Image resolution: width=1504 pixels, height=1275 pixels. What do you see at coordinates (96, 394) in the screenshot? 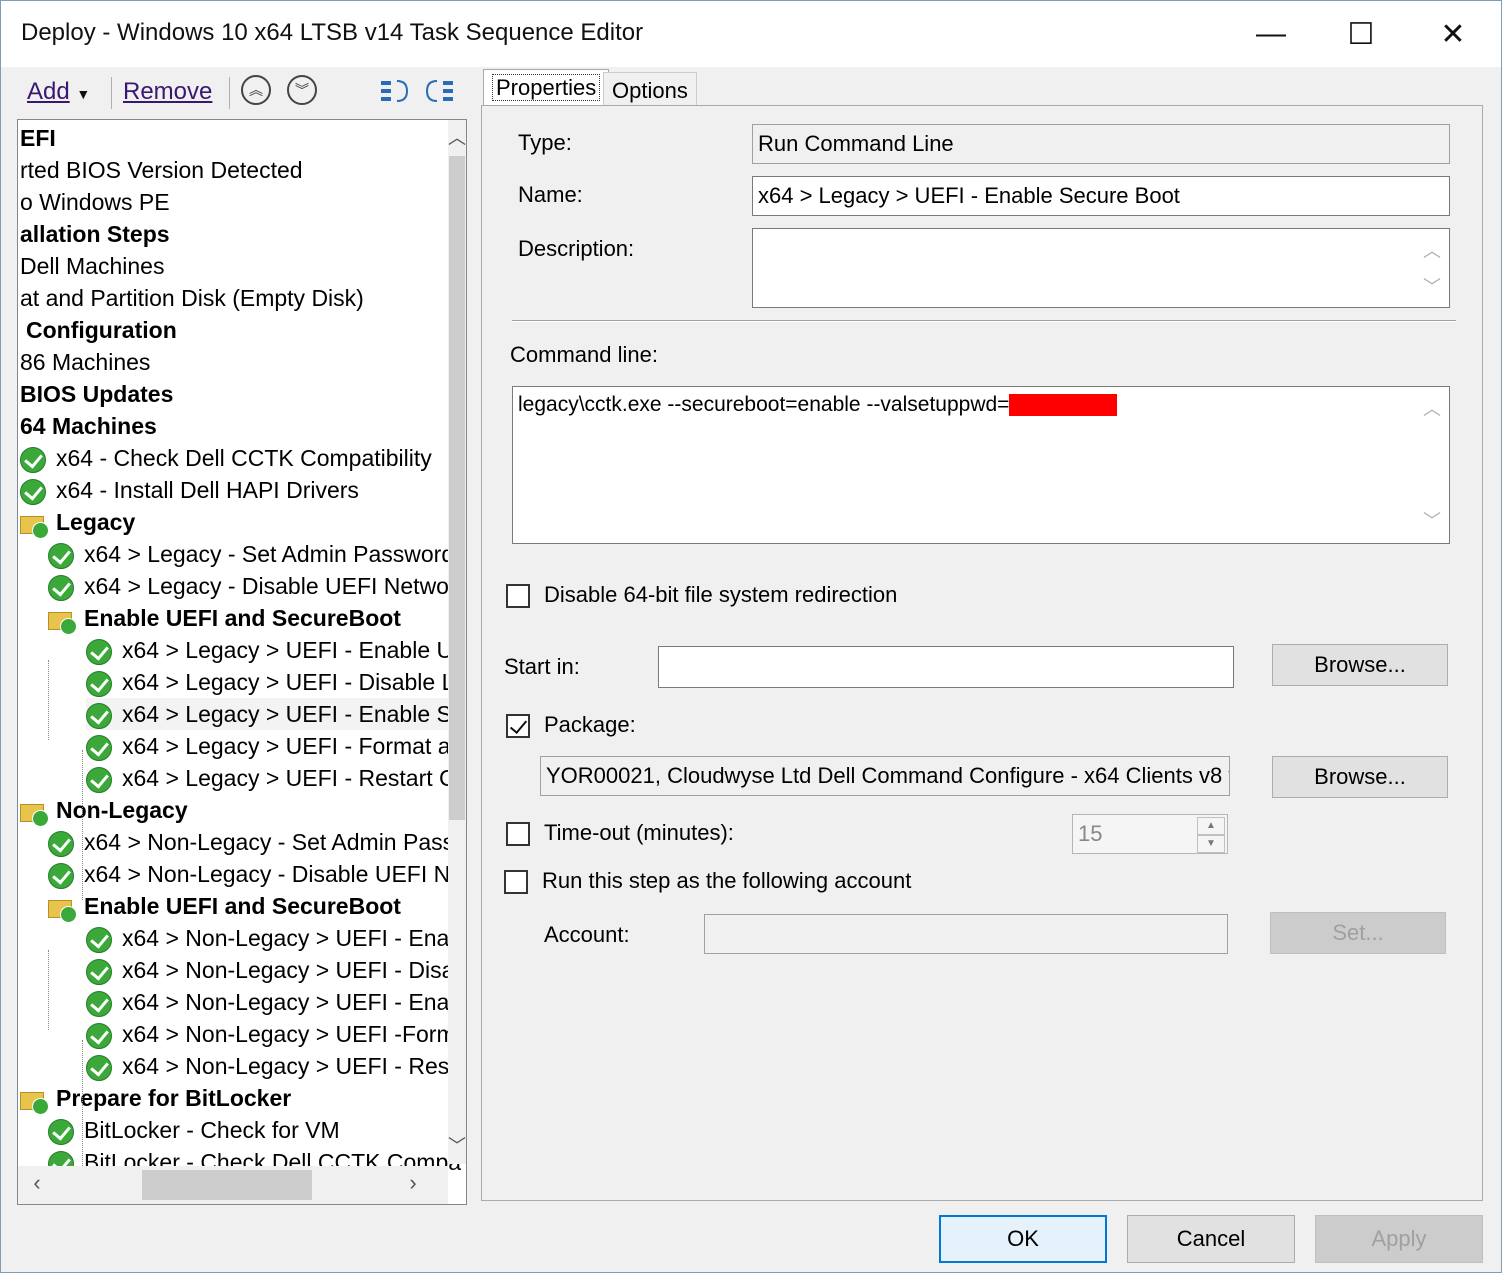
I see `tree-item: BIOS Updates` at bounding box center [96, 394].